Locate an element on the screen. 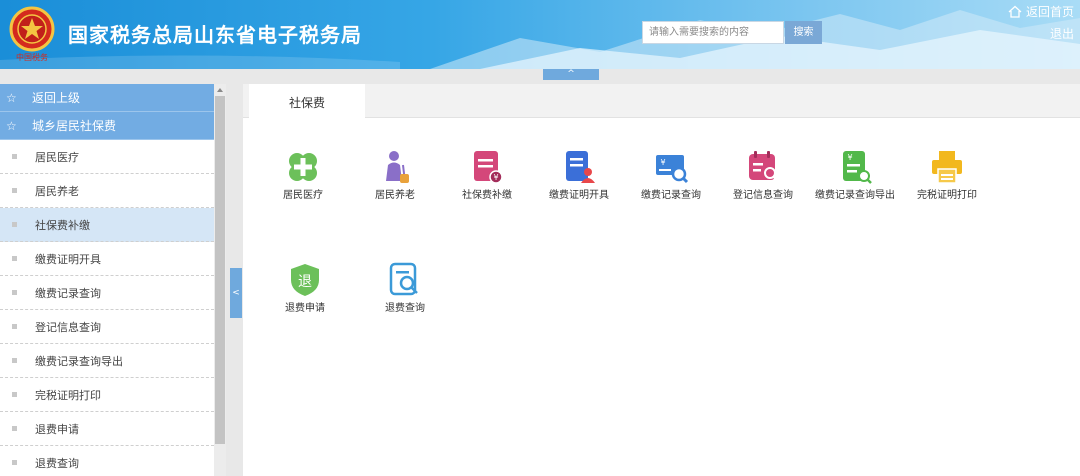  sidebar-item-label: 退费查询 is located at coordinates (57, 463).